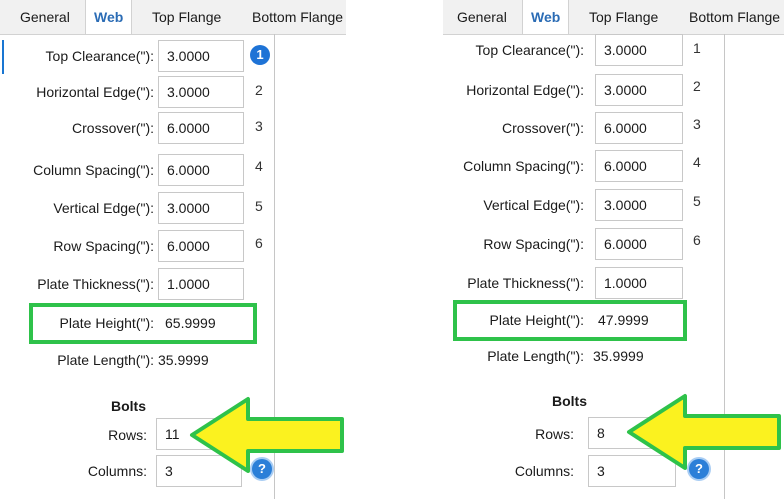  What do you see at coordinates (190, 323) in the screenshot?
I see `plate-height-value: 65.9999` at bounding box center [190, 323].